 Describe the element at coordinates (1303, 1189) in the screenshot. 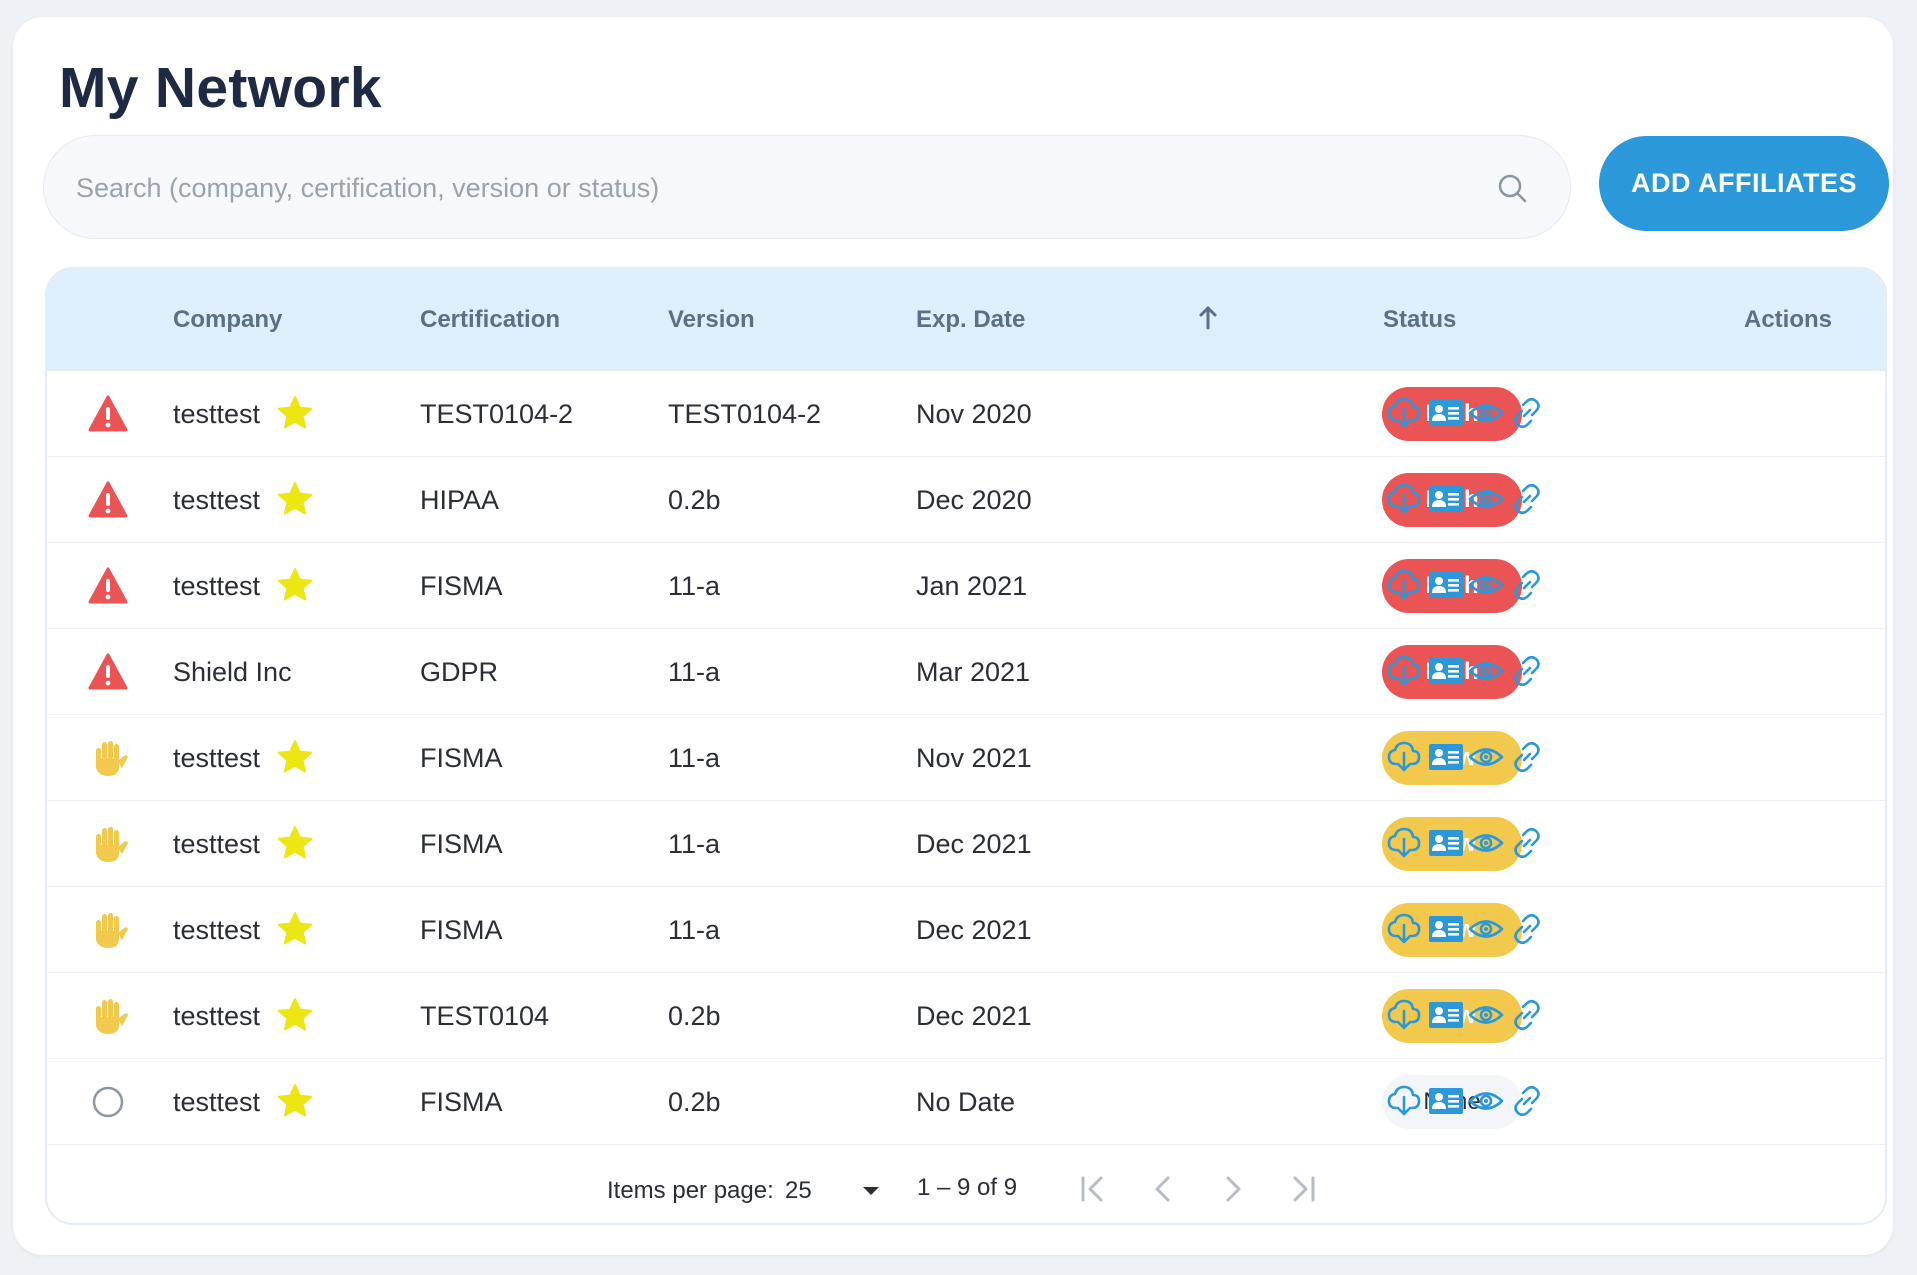

I see `last-page-icon` at that location.